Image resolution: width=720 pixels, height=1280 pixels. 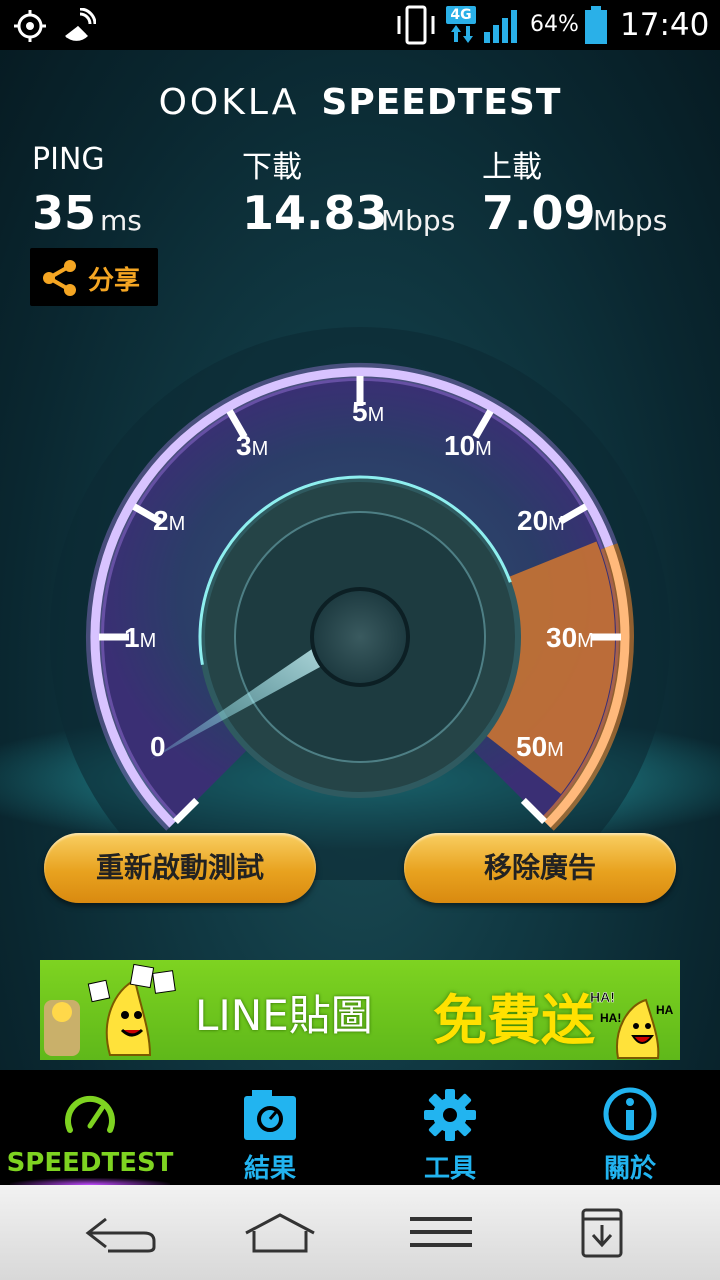 I want to click on upload-graph, so click(x=573, y=282).